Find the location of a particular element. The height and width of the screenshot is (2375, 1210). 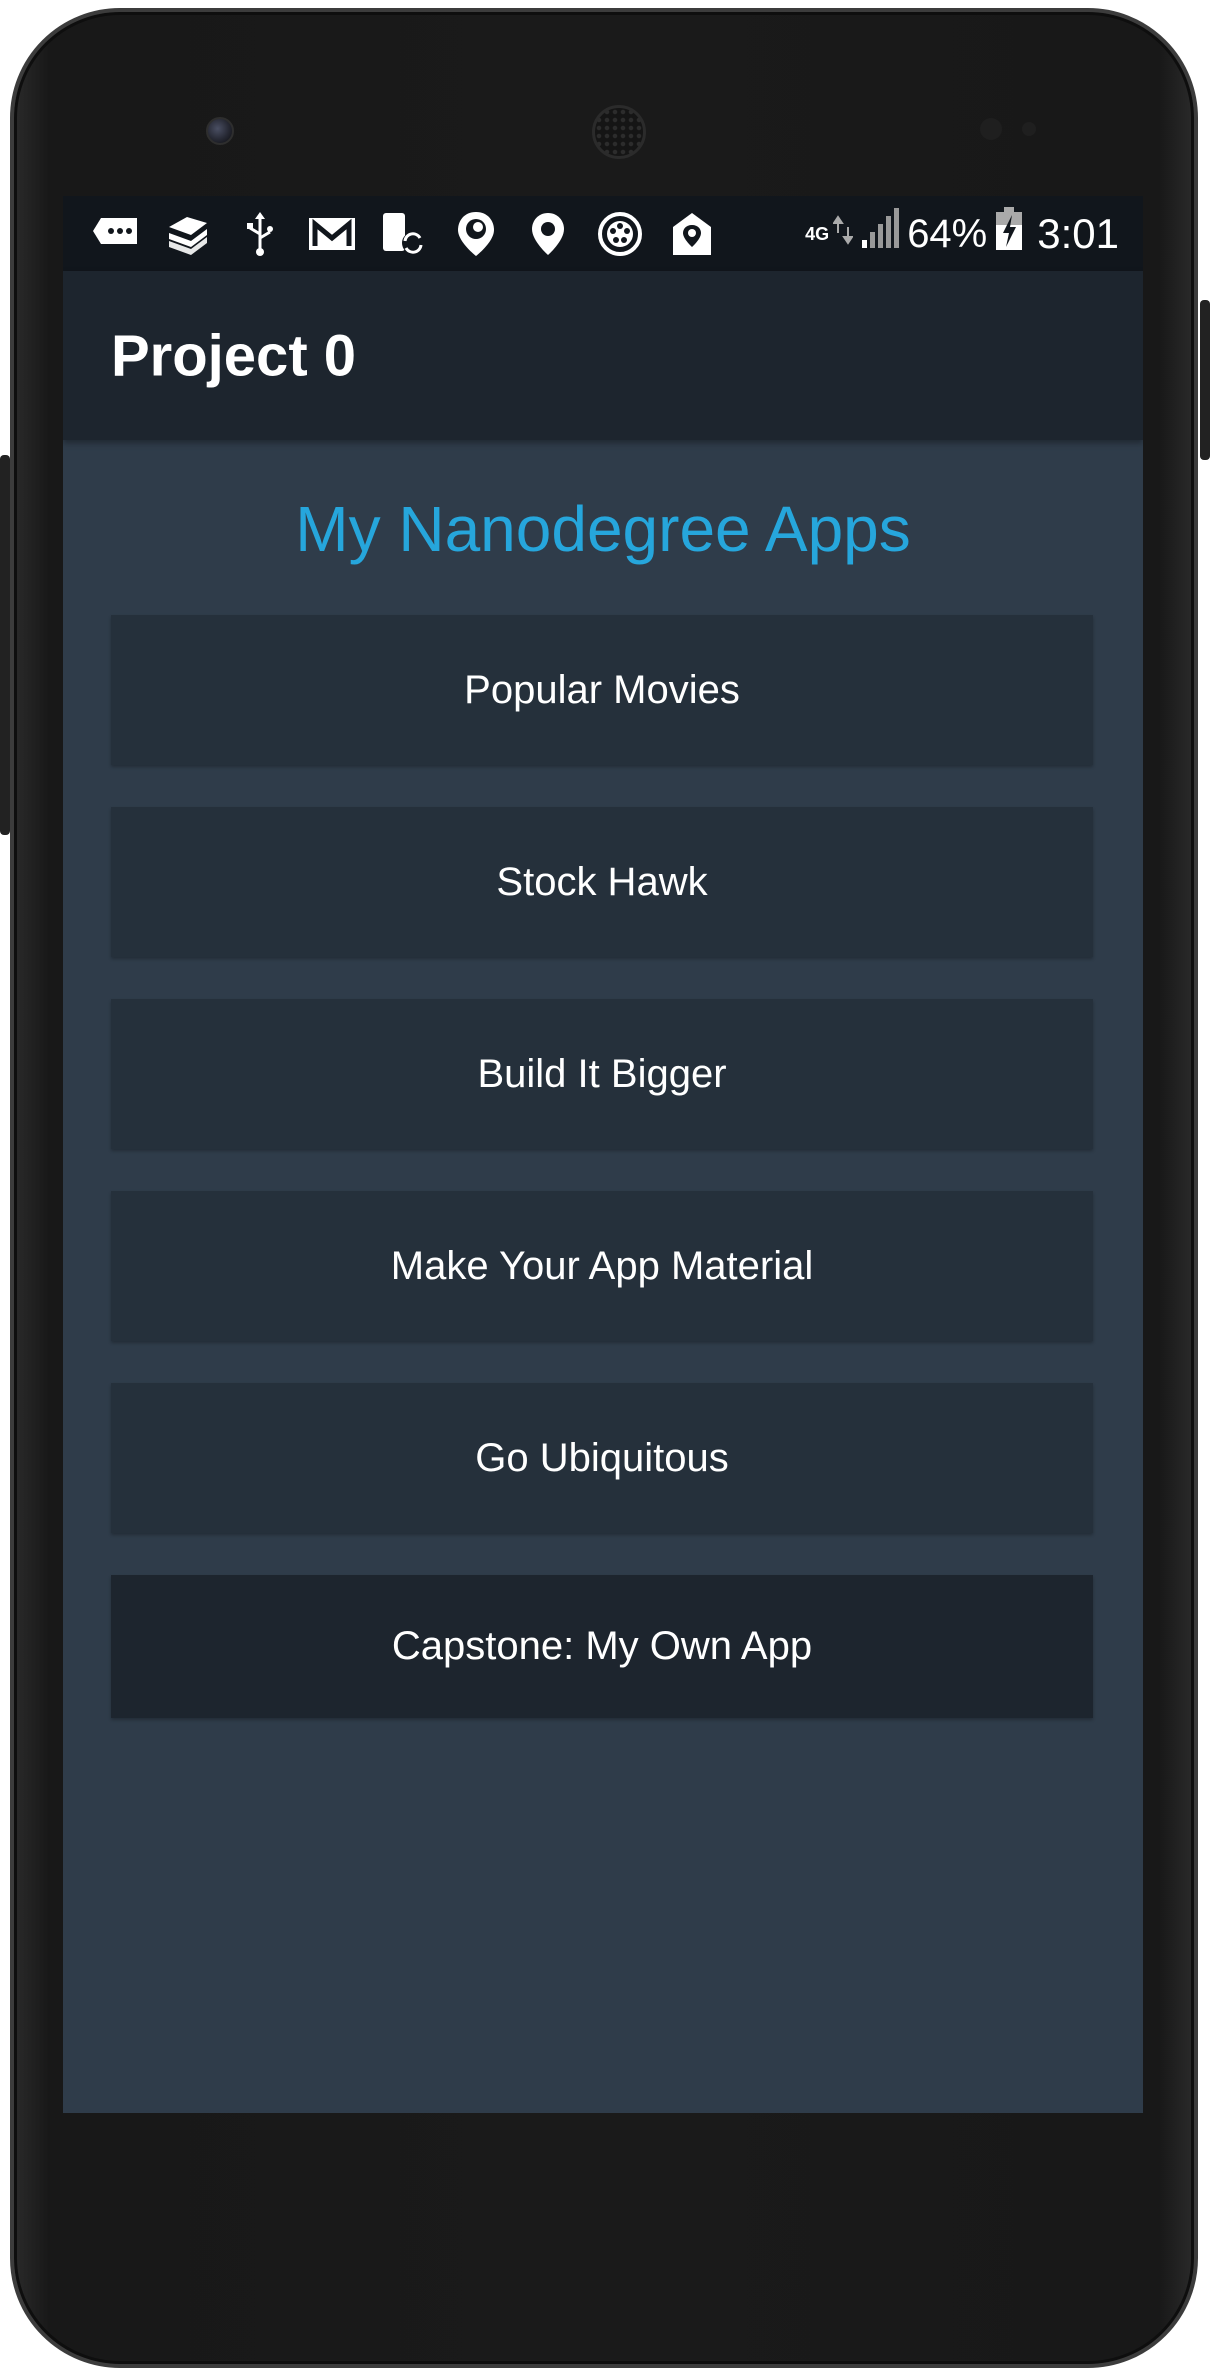

notes-icon is located at coordinates (188, 234).